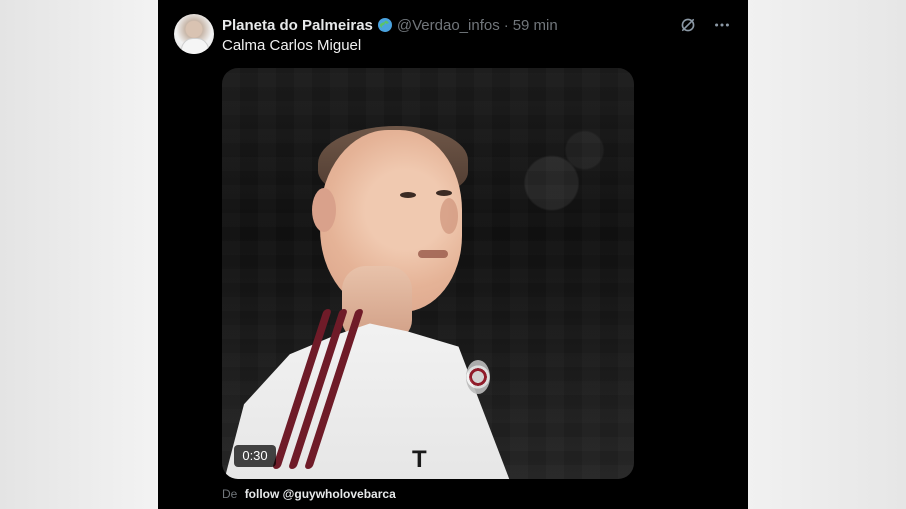 Image resolution: width=906 pixels, height=509 pixels. What do you see at coordinates (320, 494) in the screenshot?
I see `source-link: follow @guywholovebarca` at bounding box center [320, 494].